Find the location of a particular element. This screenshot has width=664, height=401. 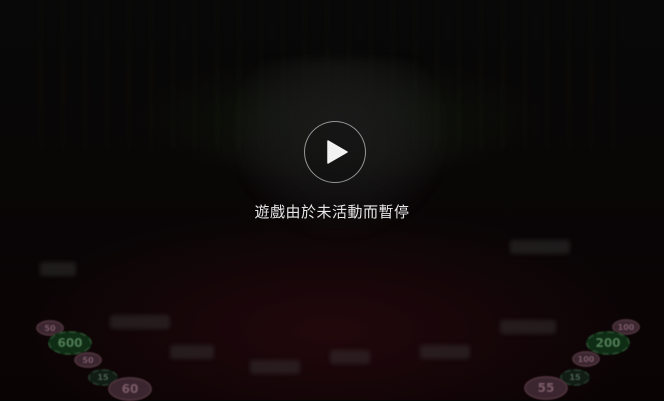

play-icon is located at coordinates (337, 152).